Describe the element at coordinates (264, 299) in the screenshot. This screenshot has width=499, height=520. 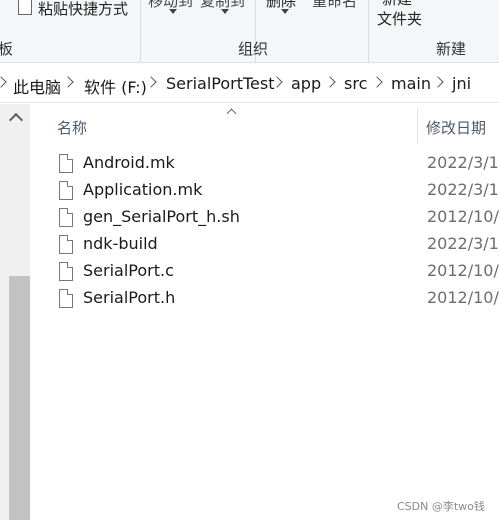
I see `file-row: SerialPort.h 2012/10/3` at that location.